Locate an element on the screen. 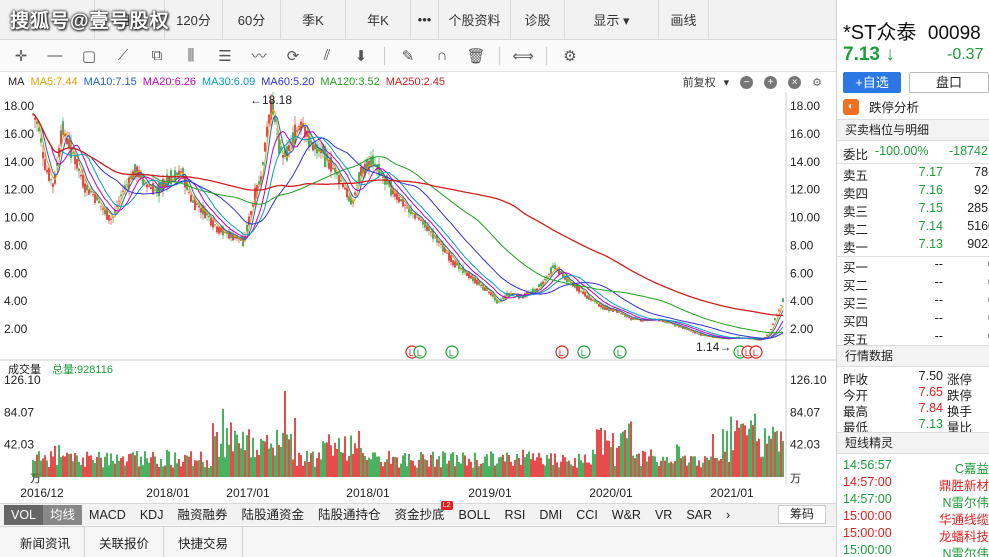 The height and width of the screenshot is (557, 989). magnet-icon: ∩ is located at coordinates (442, 56).